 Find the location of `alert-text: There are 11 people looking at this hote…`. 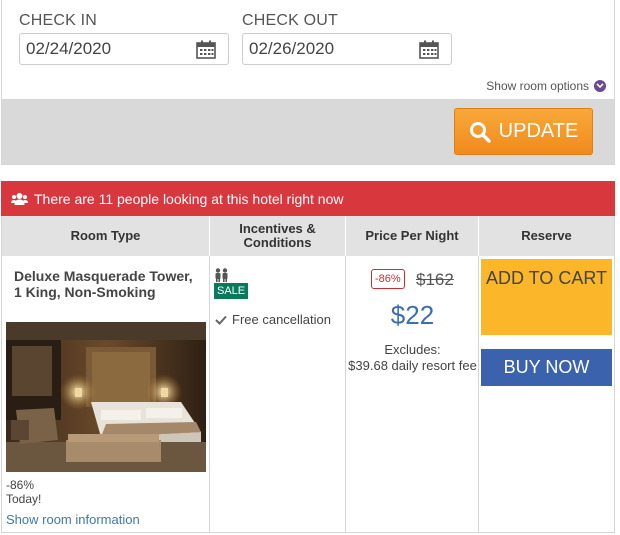

alert-text: There are 11 people looking at this hote… is located at coordinates (189, 198).